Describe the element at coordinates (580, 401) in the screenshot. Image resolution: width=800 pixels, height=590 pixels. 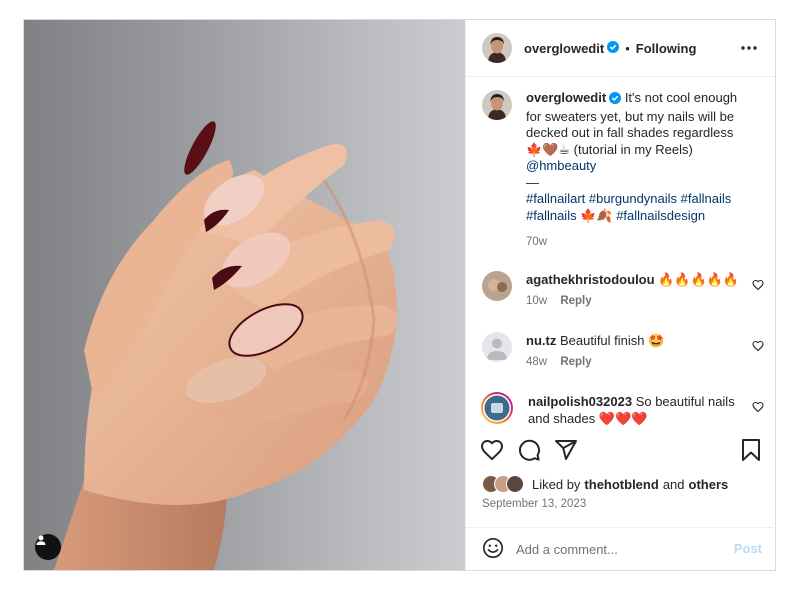
I see `comment-username: nailpolish032023` at that location.